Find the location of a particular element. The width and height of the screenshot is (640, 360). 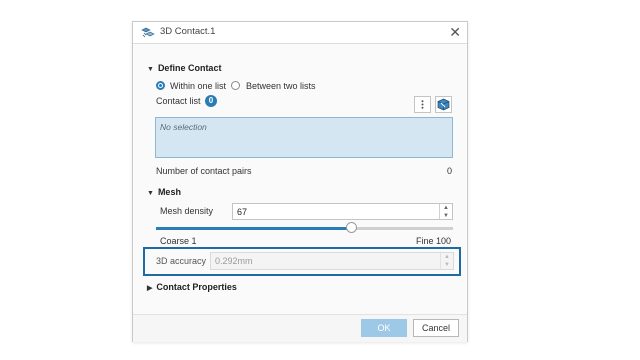

radio-within-label: Within one list is located at coordinates (198, 86).